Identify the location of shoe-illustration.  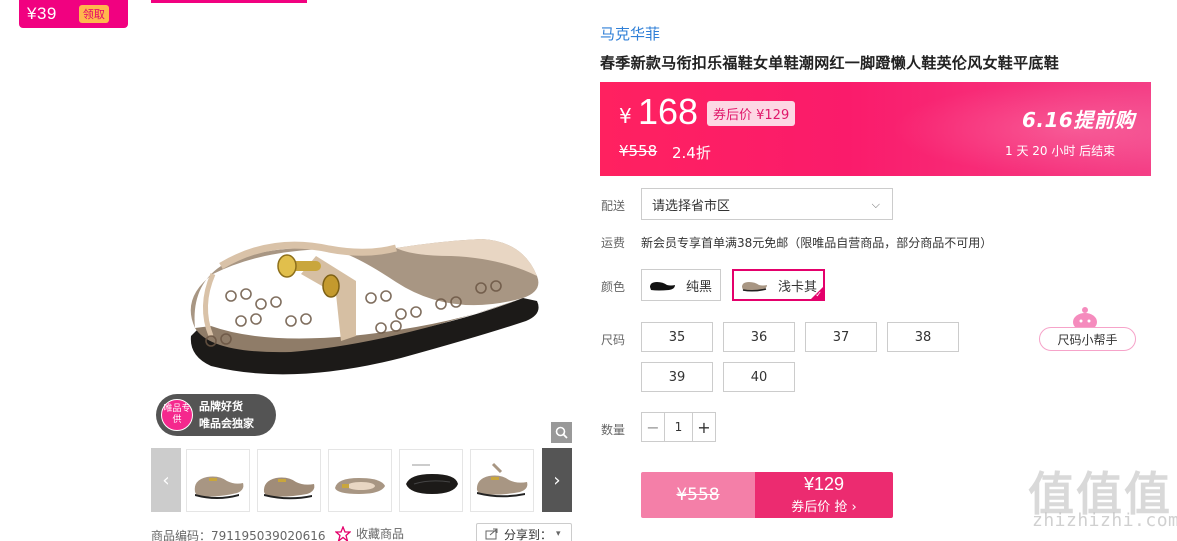
(364, 307).